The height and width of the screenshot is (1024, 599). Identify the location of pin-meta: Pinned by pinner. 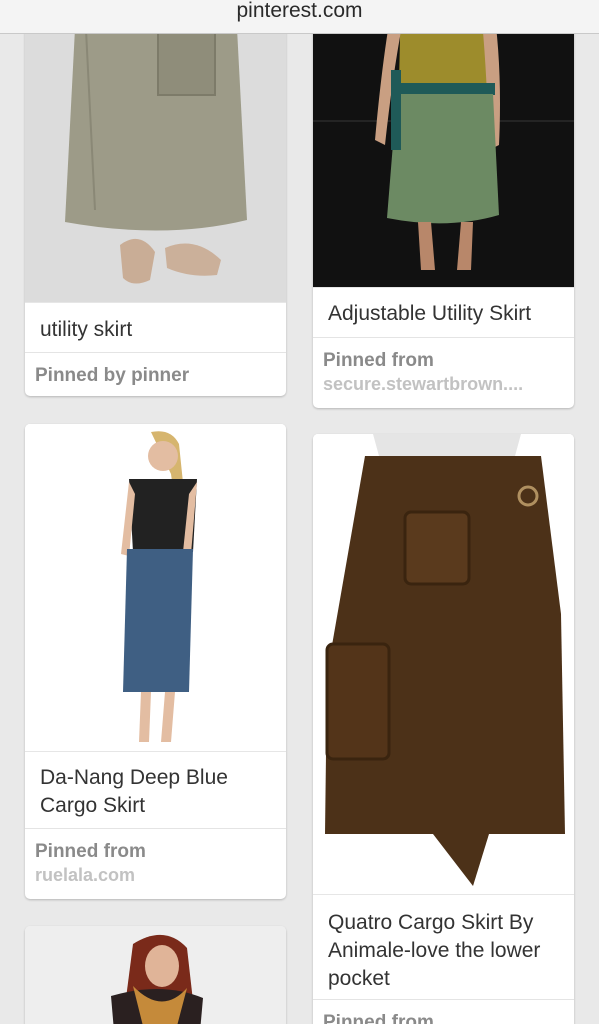
(155, 374).